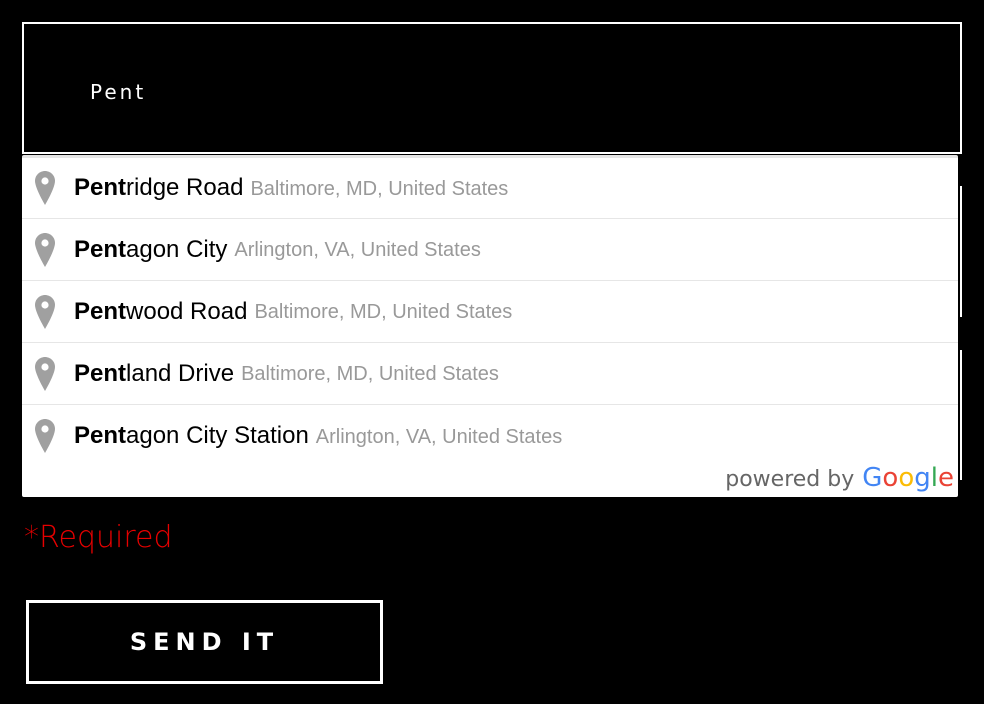 The image size is (984, 704). Describe the element at coordinates (185, 187) in the screenshot. I see `suggestion-rest: ridge Road` at that location.